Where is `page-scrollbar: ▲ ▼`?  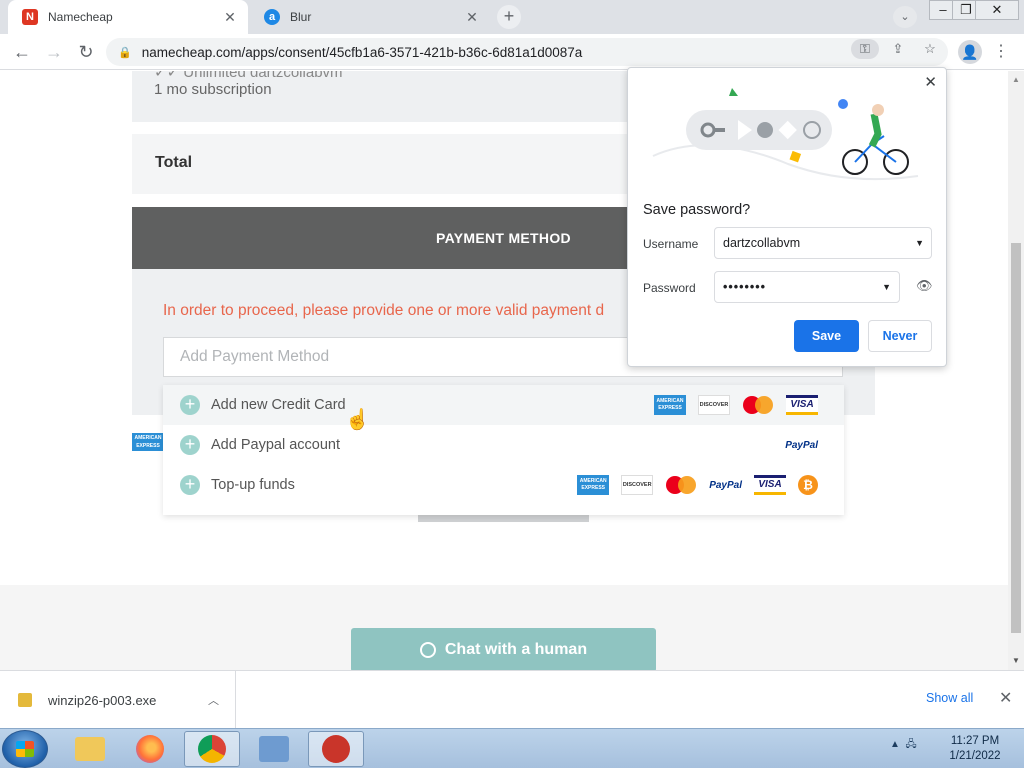
page-scrollbar: ▲ ▼ is located at coordinates (1016, 370).